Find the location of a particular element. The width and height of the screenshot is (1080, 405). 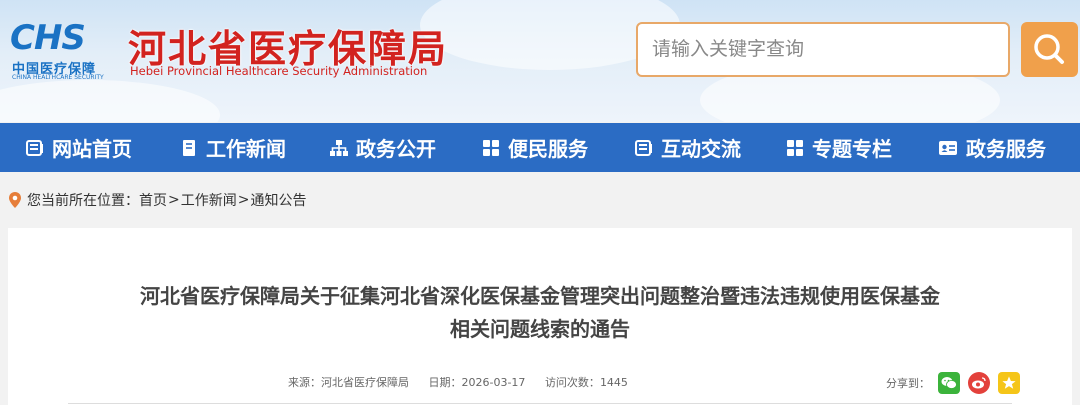

weibo-icon is located at coordinates (979, 383).